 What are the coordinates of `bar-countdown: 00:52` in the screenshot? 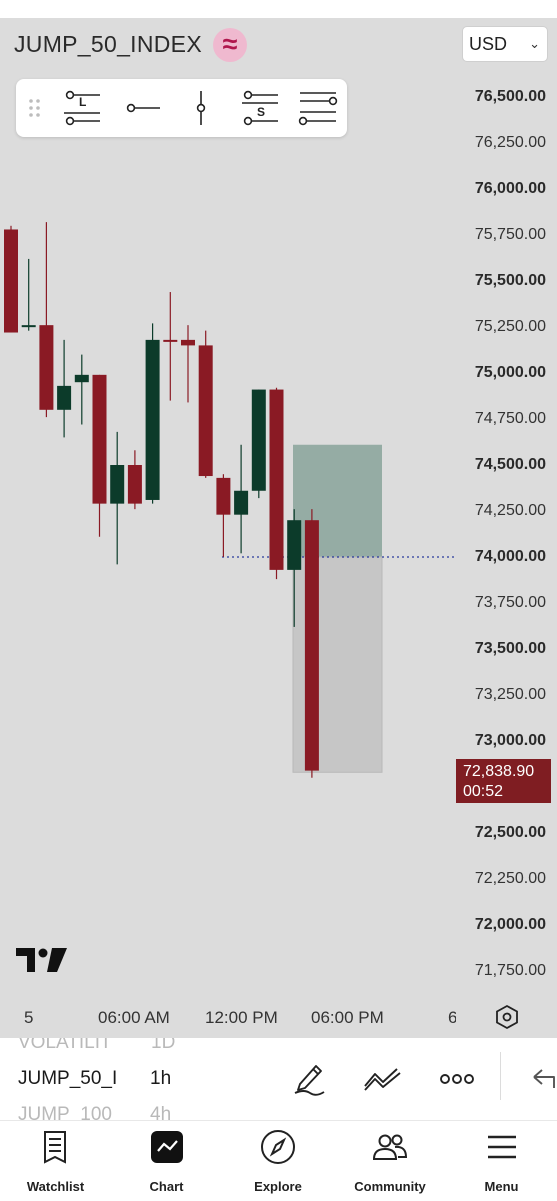 It's located at (483, 791).